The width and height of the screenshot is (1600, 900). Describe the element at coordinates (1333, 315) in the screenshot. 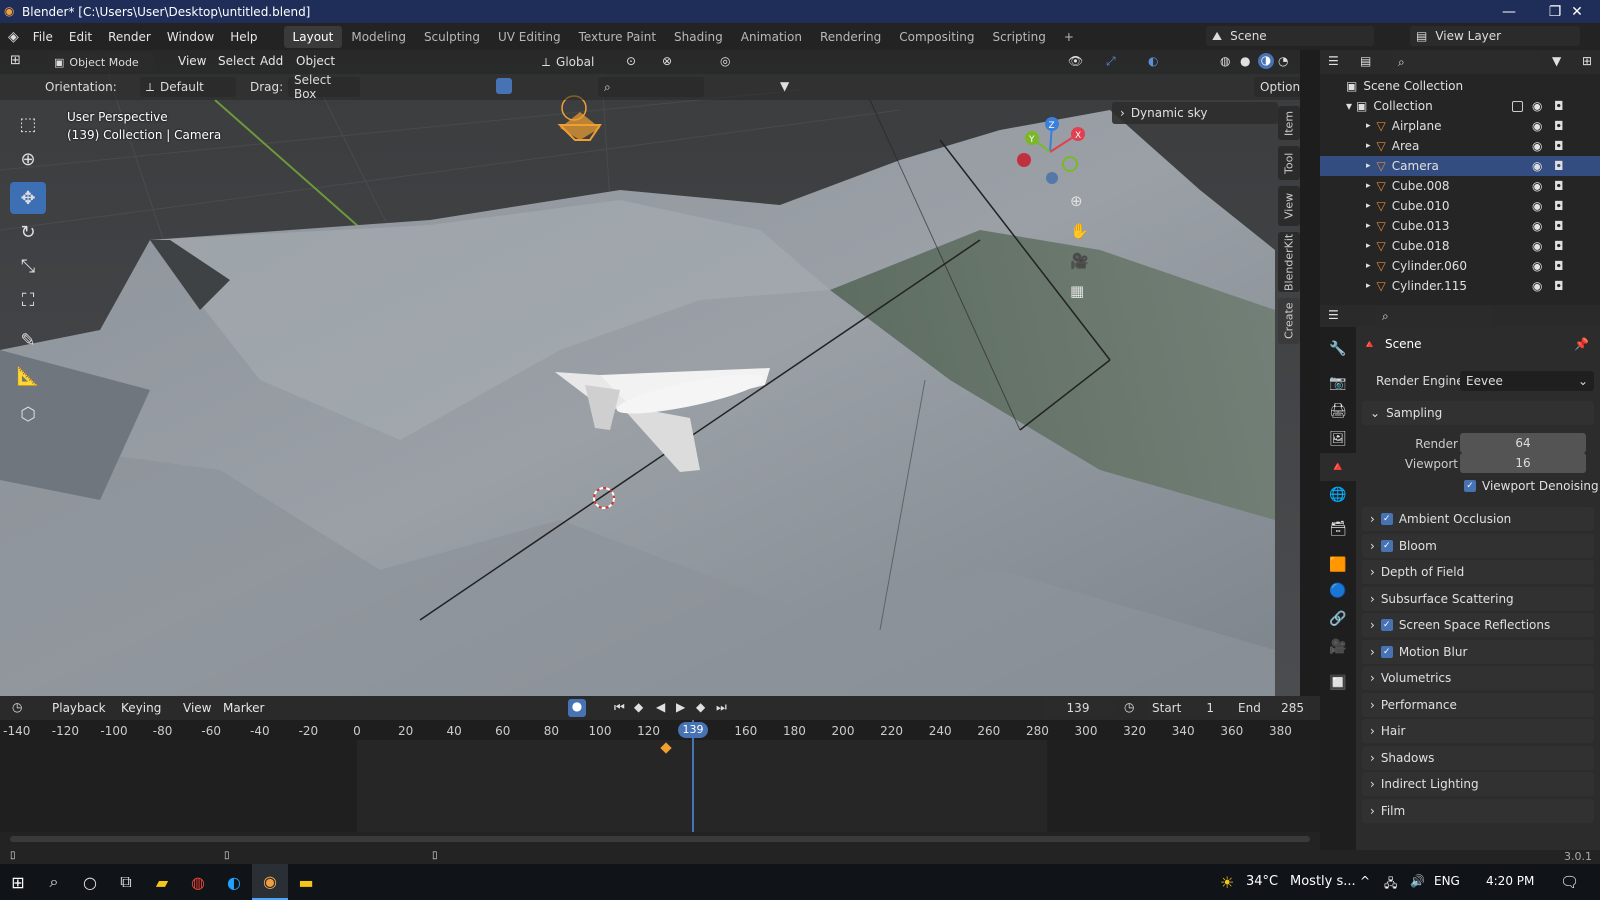

I see `properties-editor-type-icon: ☰` at that location.